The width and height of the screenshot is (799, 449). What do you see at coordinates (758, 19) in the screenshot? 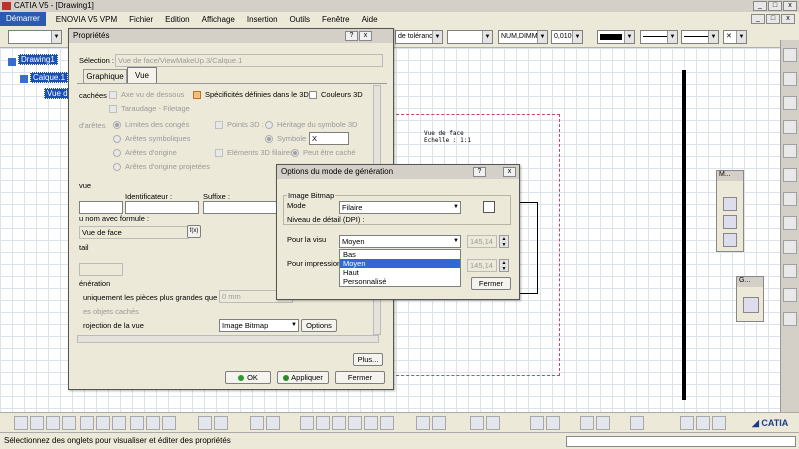
I see `mdi-minimize-button: _` at bounding box center [758, 19].